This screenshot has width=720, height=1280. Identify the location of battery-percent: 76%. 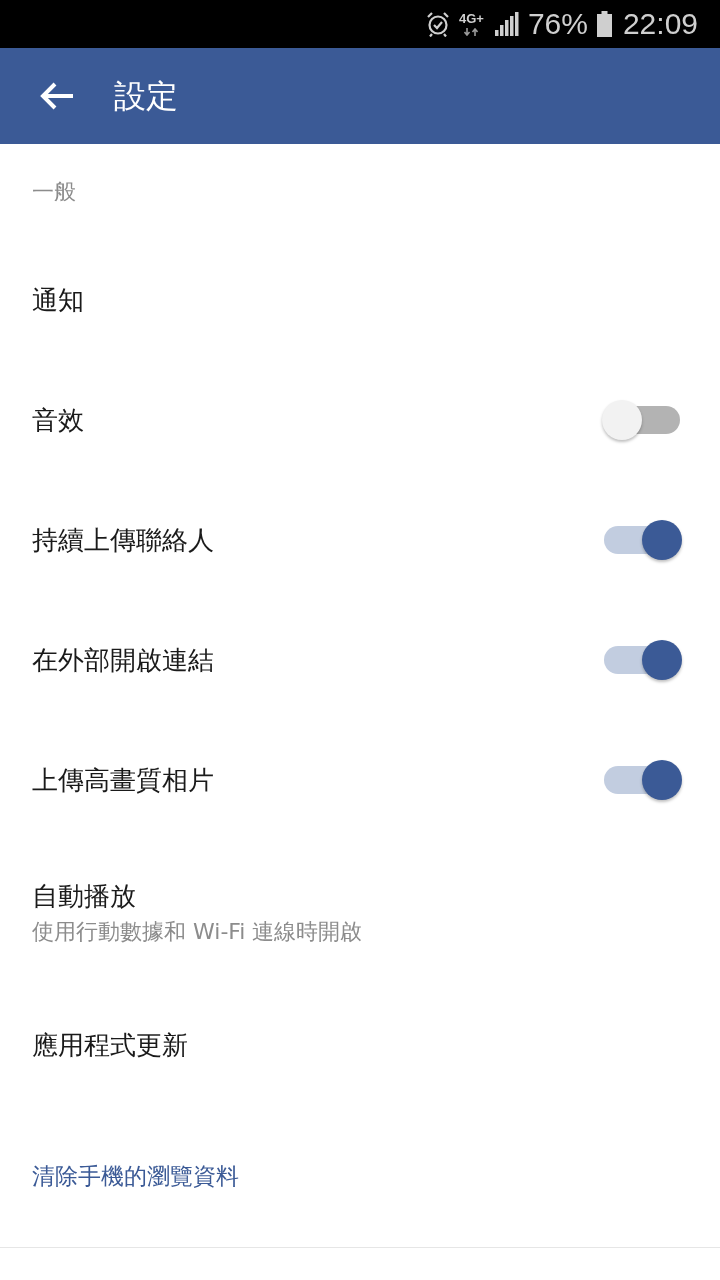
(557, 24).